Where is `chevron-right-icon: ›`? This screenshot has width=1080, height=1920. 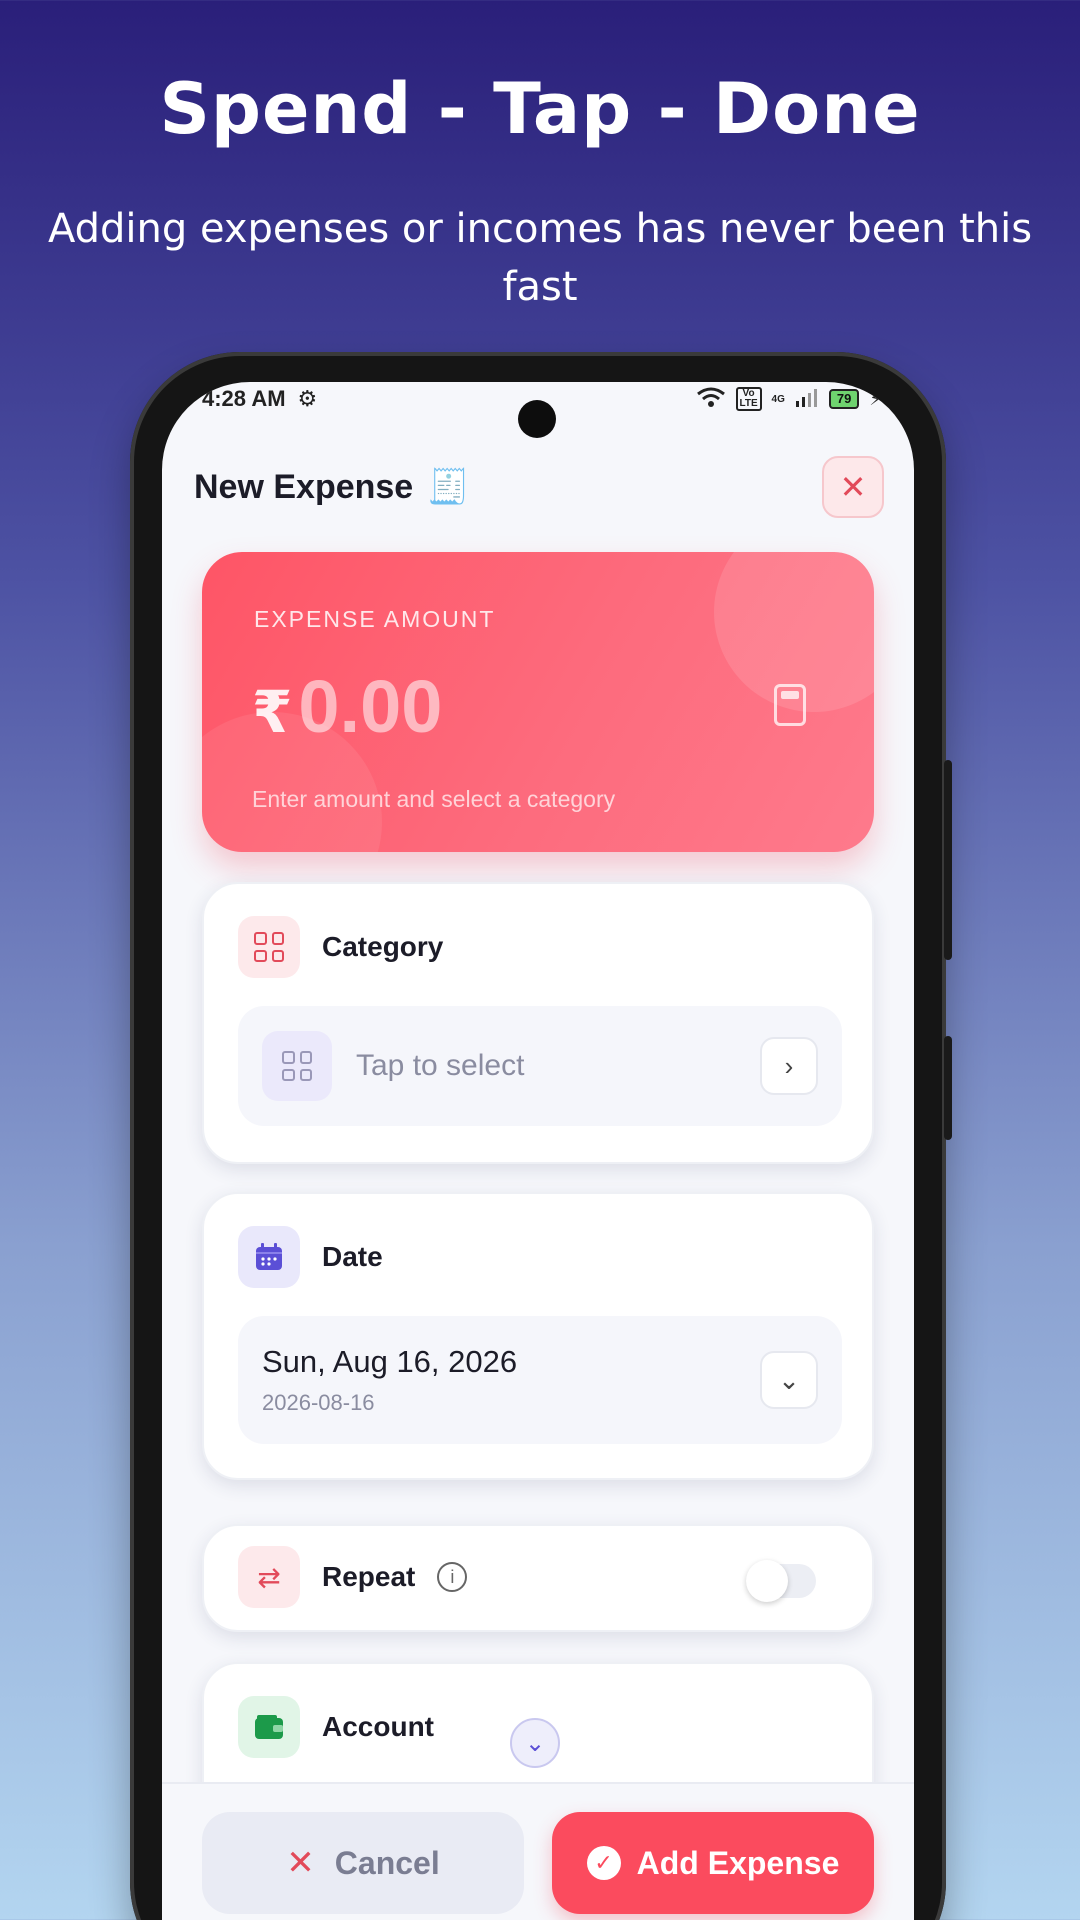
chevron-right-icon: › is located at coordinates (789, 1066).